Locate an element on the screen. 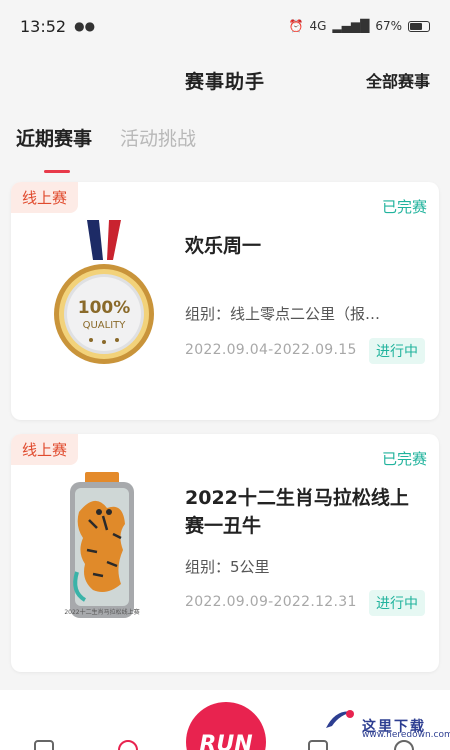 This screenshot has width=450, height=750. event-name: 欢乐周一 is located at coordinates (223, 246).